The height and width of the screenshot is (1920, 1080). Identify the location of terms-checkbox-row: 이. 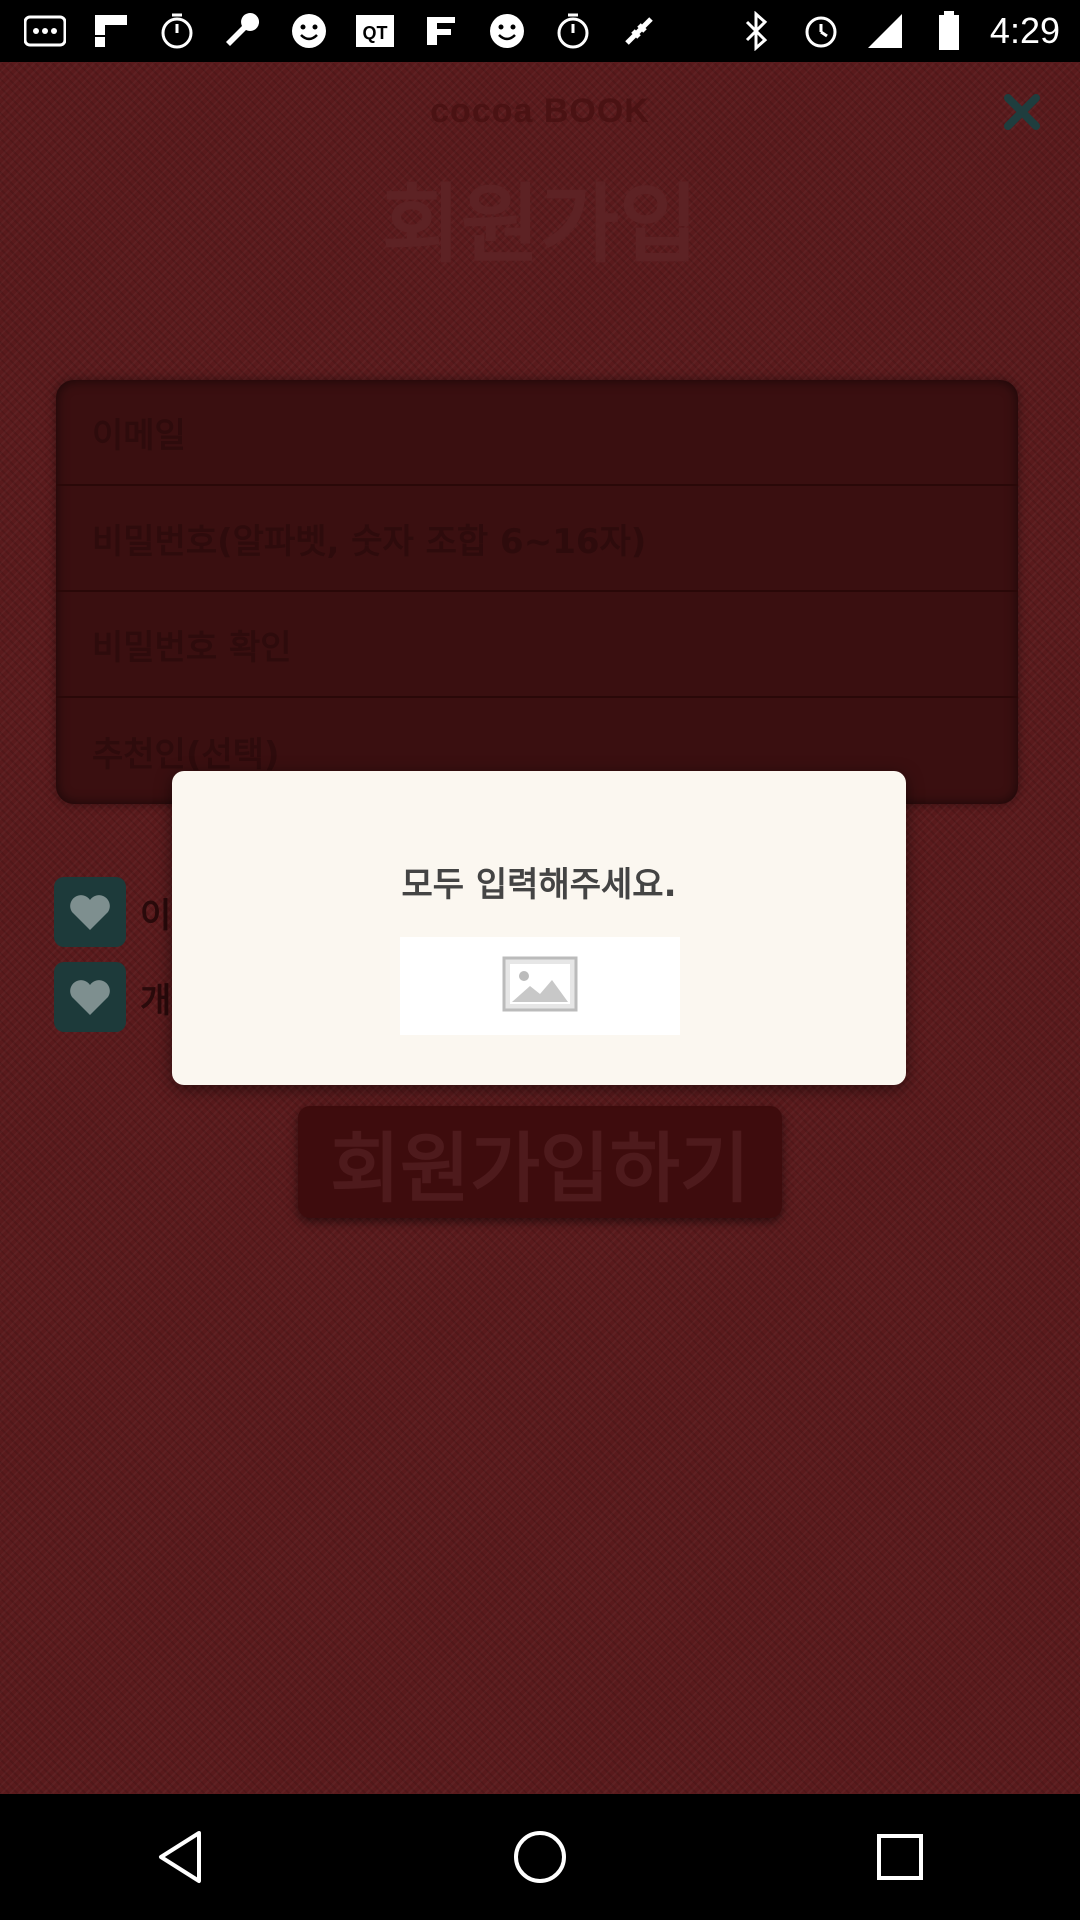
(112, 912).